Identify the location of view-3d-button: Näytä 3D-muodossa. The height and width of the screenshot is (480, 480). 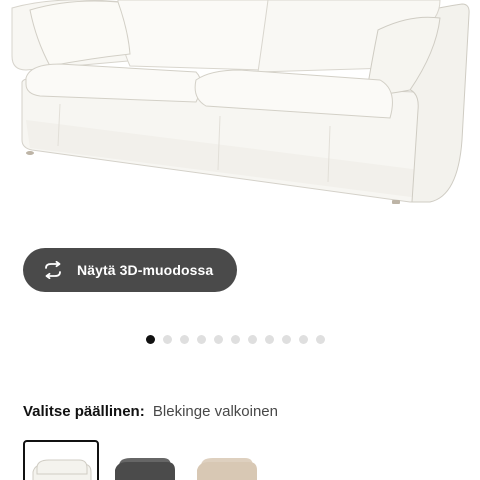
(130, 270).